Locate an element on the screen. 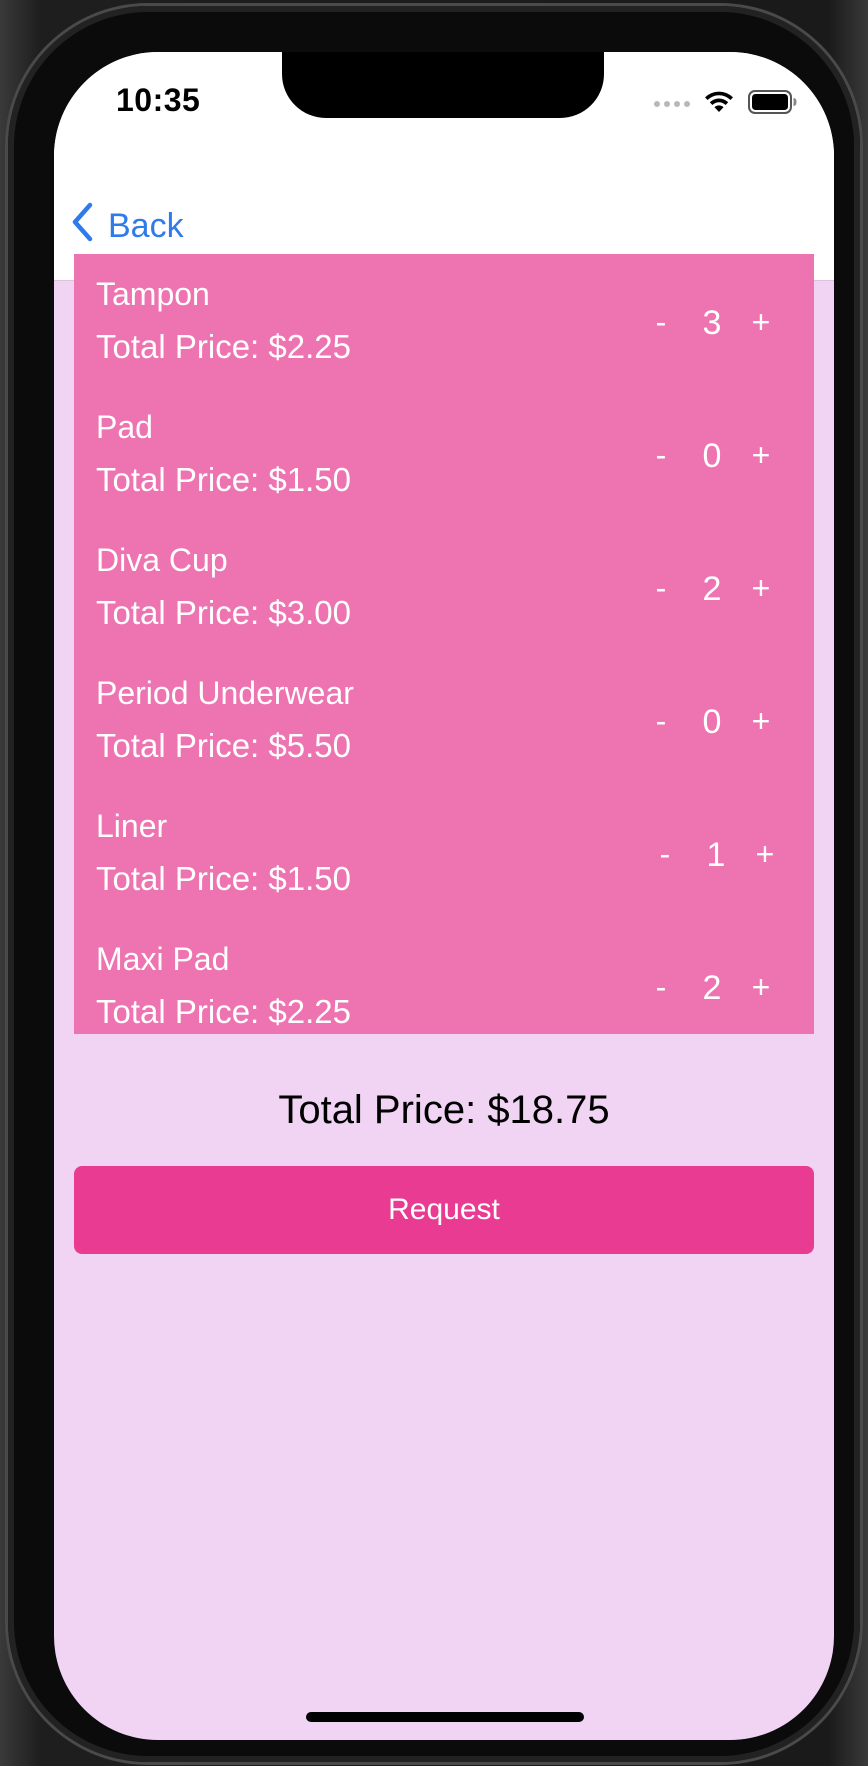  product-total-price: Total Price: $5.50 is located at coordinates (223, 746).